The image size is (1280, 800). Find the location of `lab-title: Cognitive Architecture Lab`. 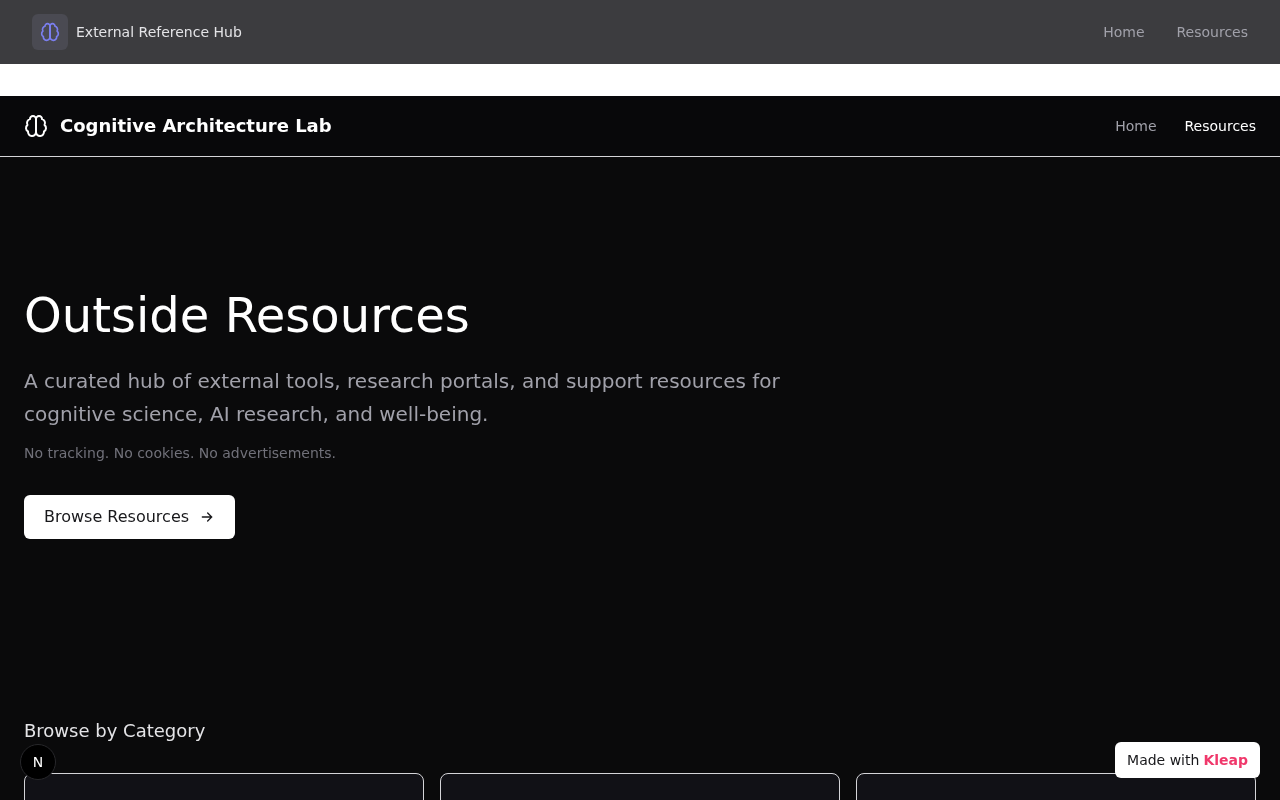

lab-title: Cognitive Architecture Lab is located at coordinates (196, 126).